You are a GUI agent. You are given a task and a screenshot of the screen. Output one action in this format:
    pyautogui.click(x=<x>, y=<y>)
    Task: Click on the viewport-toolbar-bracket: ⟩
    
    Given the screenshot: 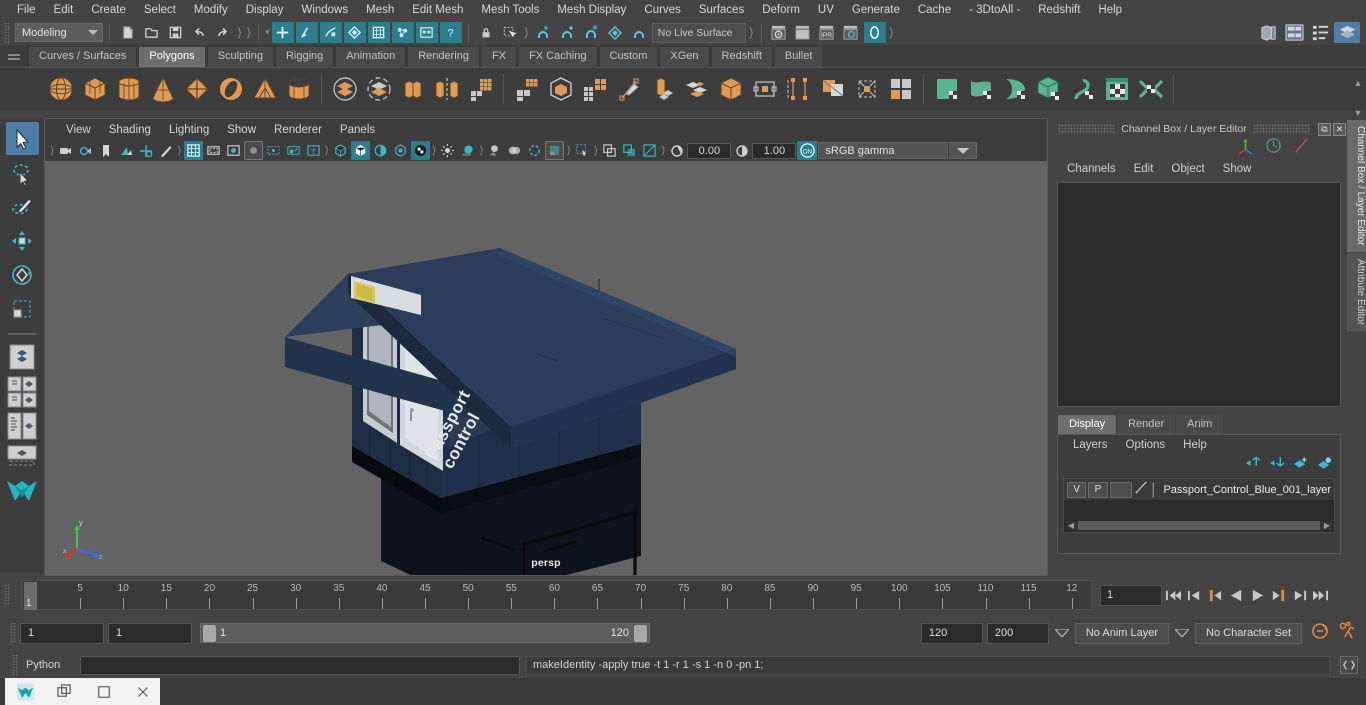 What is the action you would take?
    pyautogui.click(x=52, y=150)
    